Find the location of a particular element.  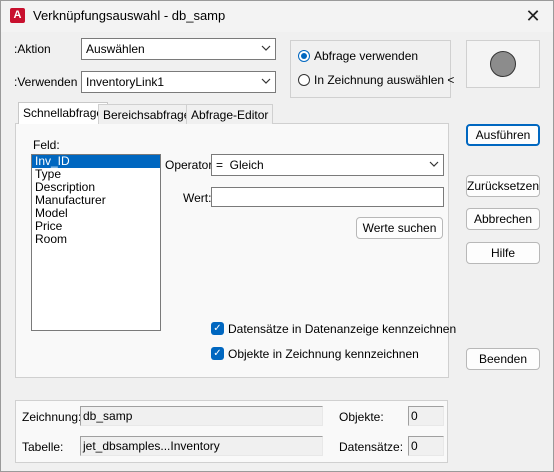

aktion-value: Auswählen is located at coordinates (115, 49).